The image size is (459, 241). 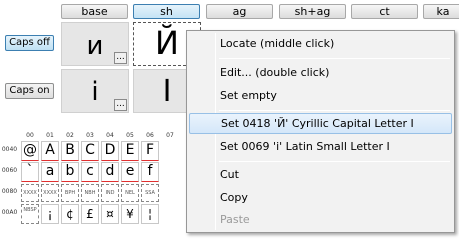 I want to click on grid-col-header: 01, so click(x=50, y=135).